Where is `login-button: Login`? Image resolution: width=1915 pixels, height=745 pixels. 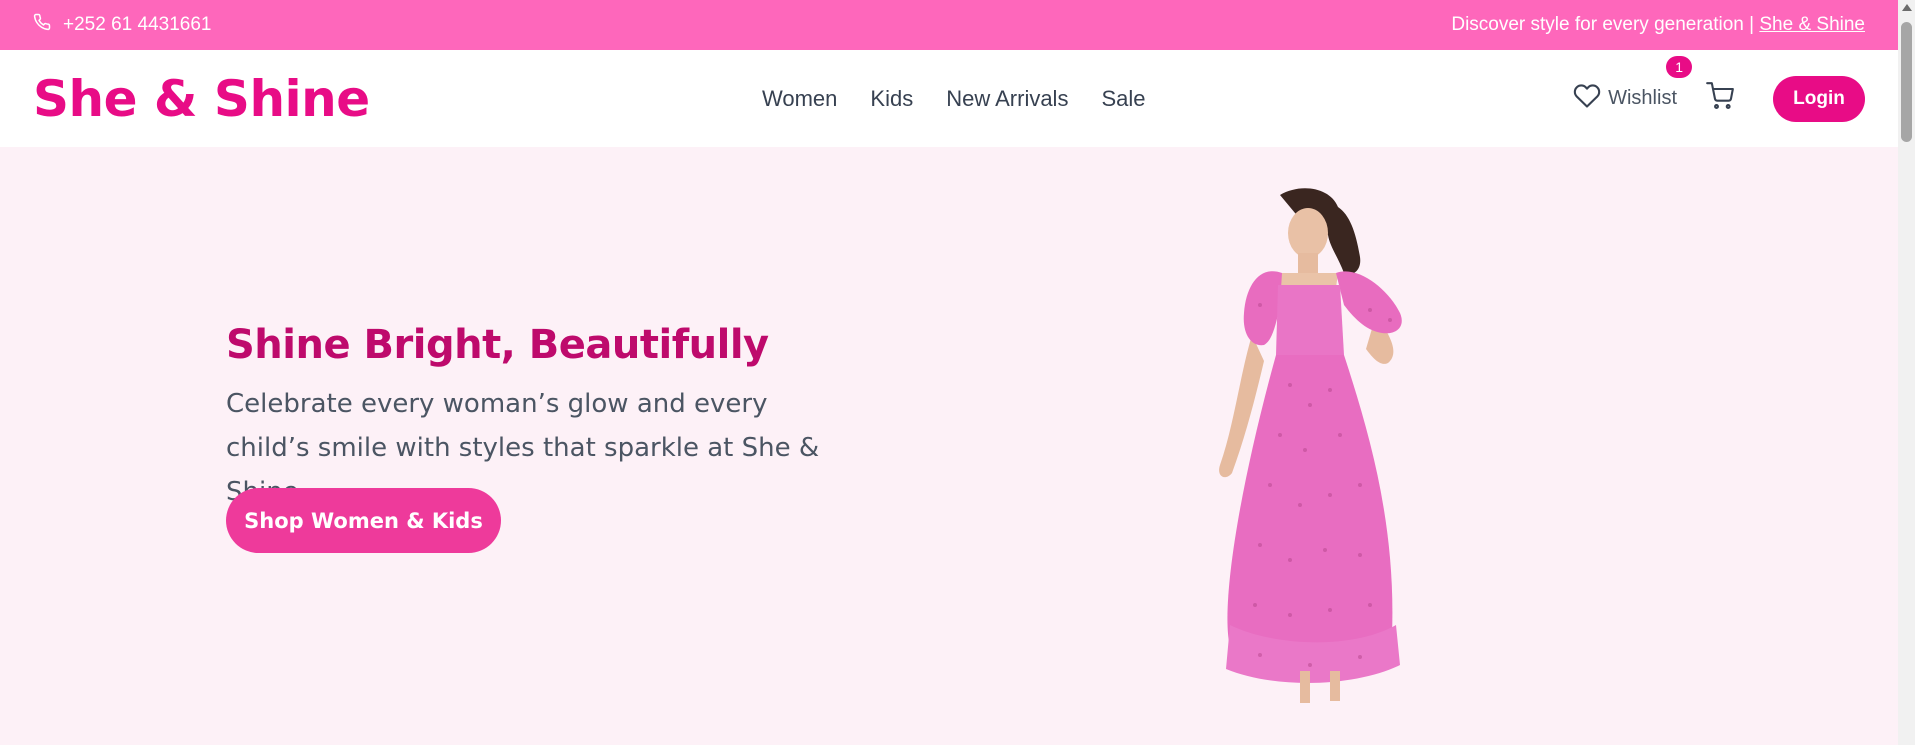
login-button: Login is located at coordinates (1819, 98).